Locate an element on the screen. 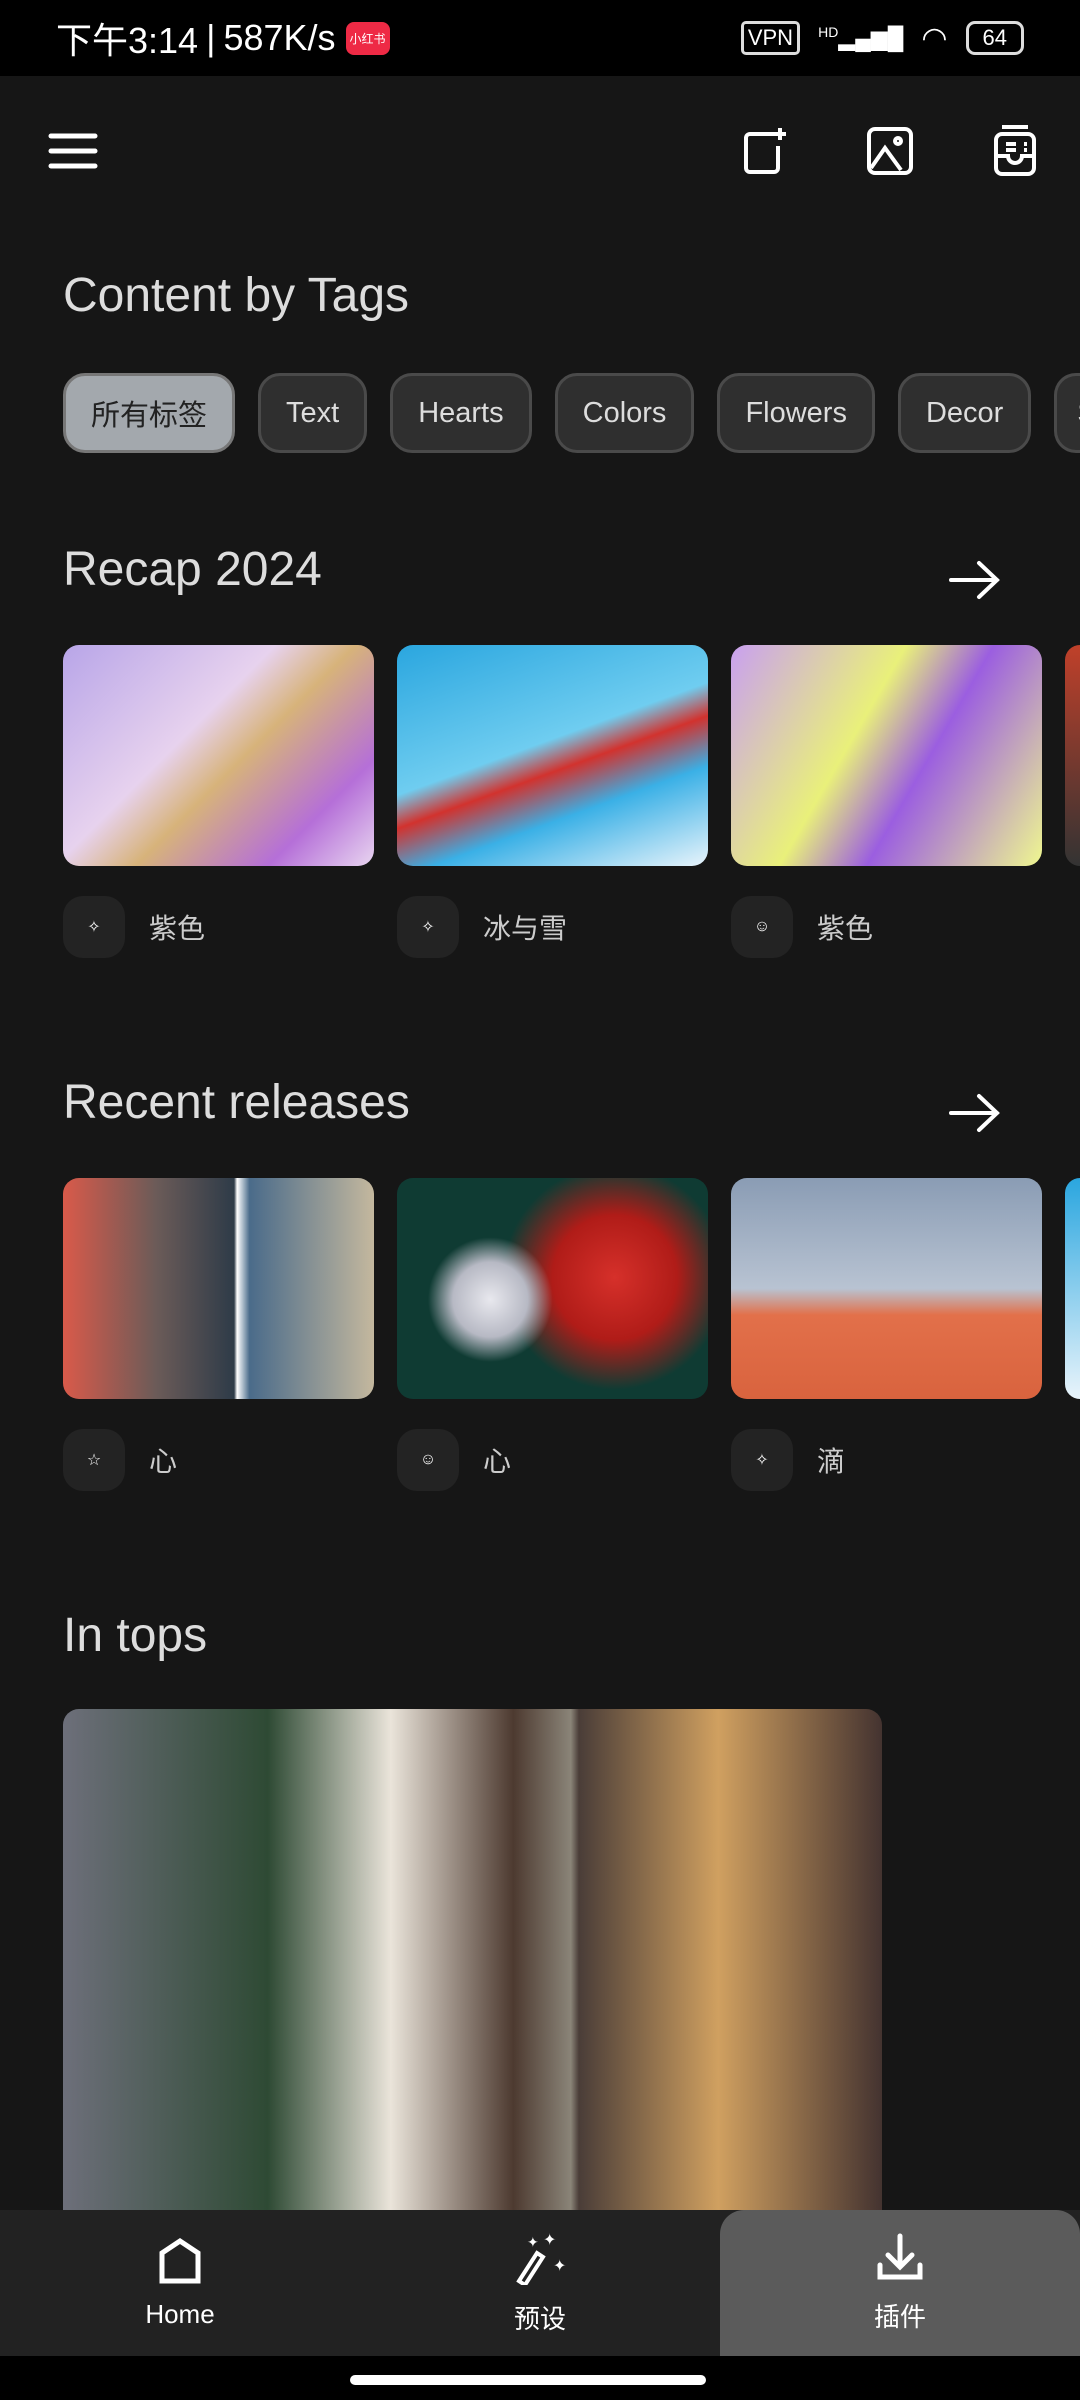  star-icon: ☆ is located at coordinates (94, 1460).